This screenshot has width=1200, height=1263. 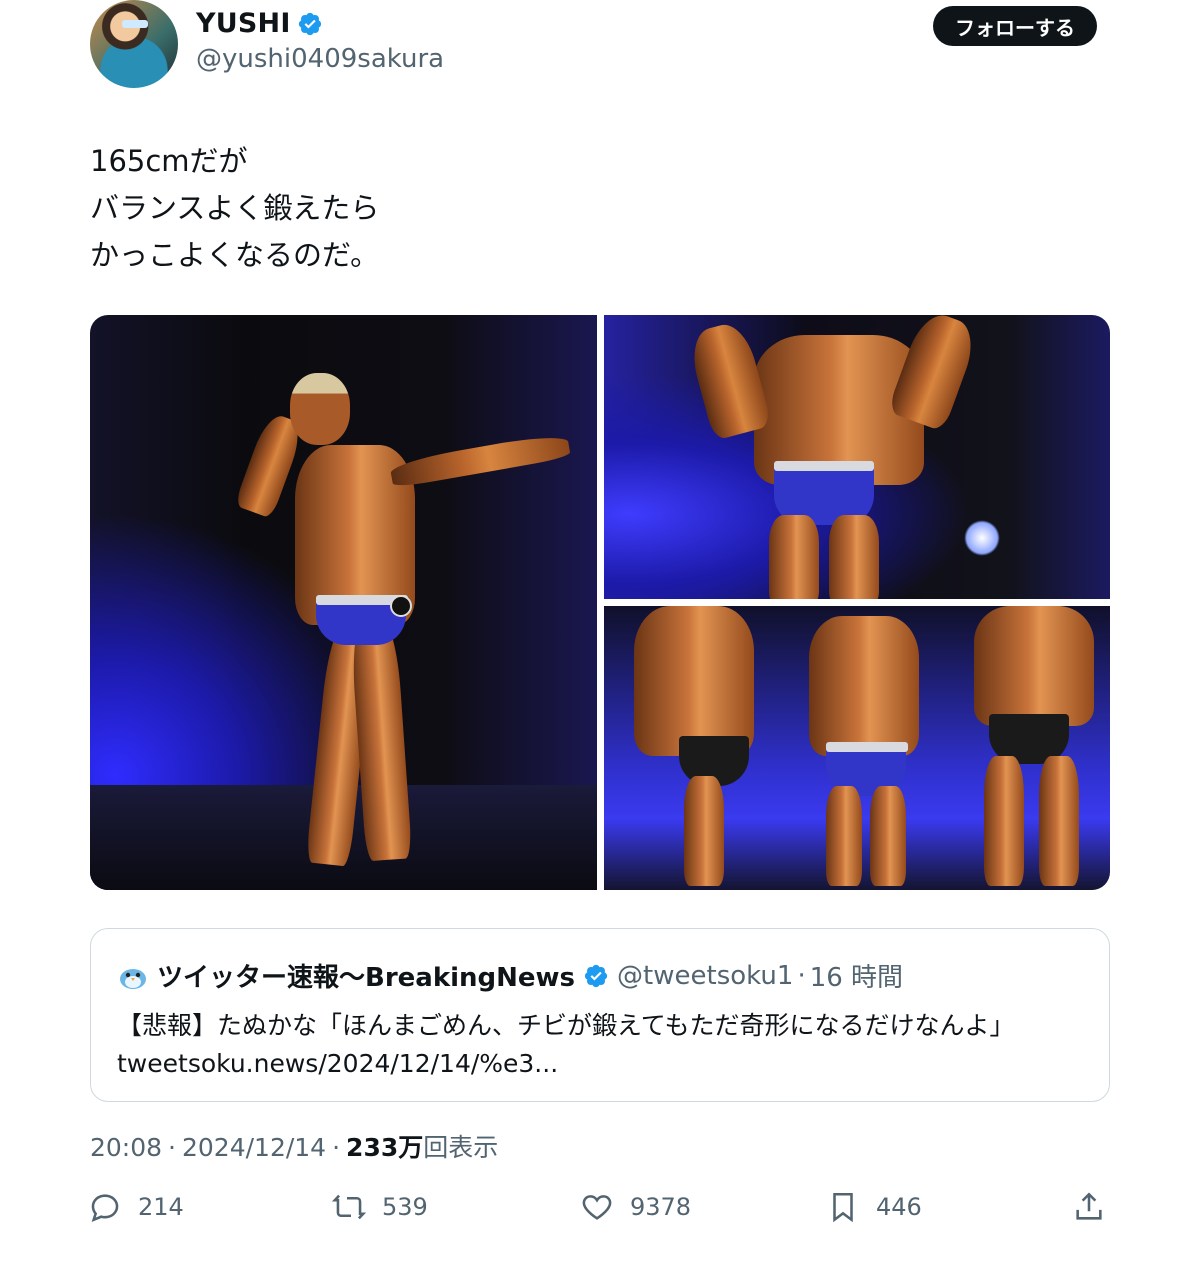 I want to click on action-bar: 214 539 9378 446, so click(x=600, y=1210).